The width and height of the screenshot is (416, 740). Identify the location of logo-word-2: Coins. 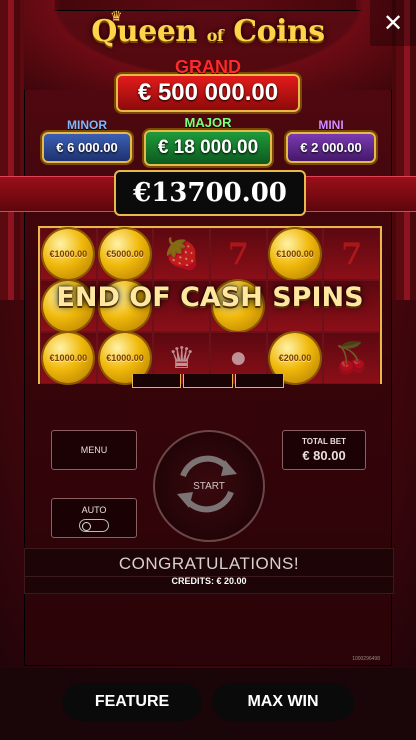
(279, 31).